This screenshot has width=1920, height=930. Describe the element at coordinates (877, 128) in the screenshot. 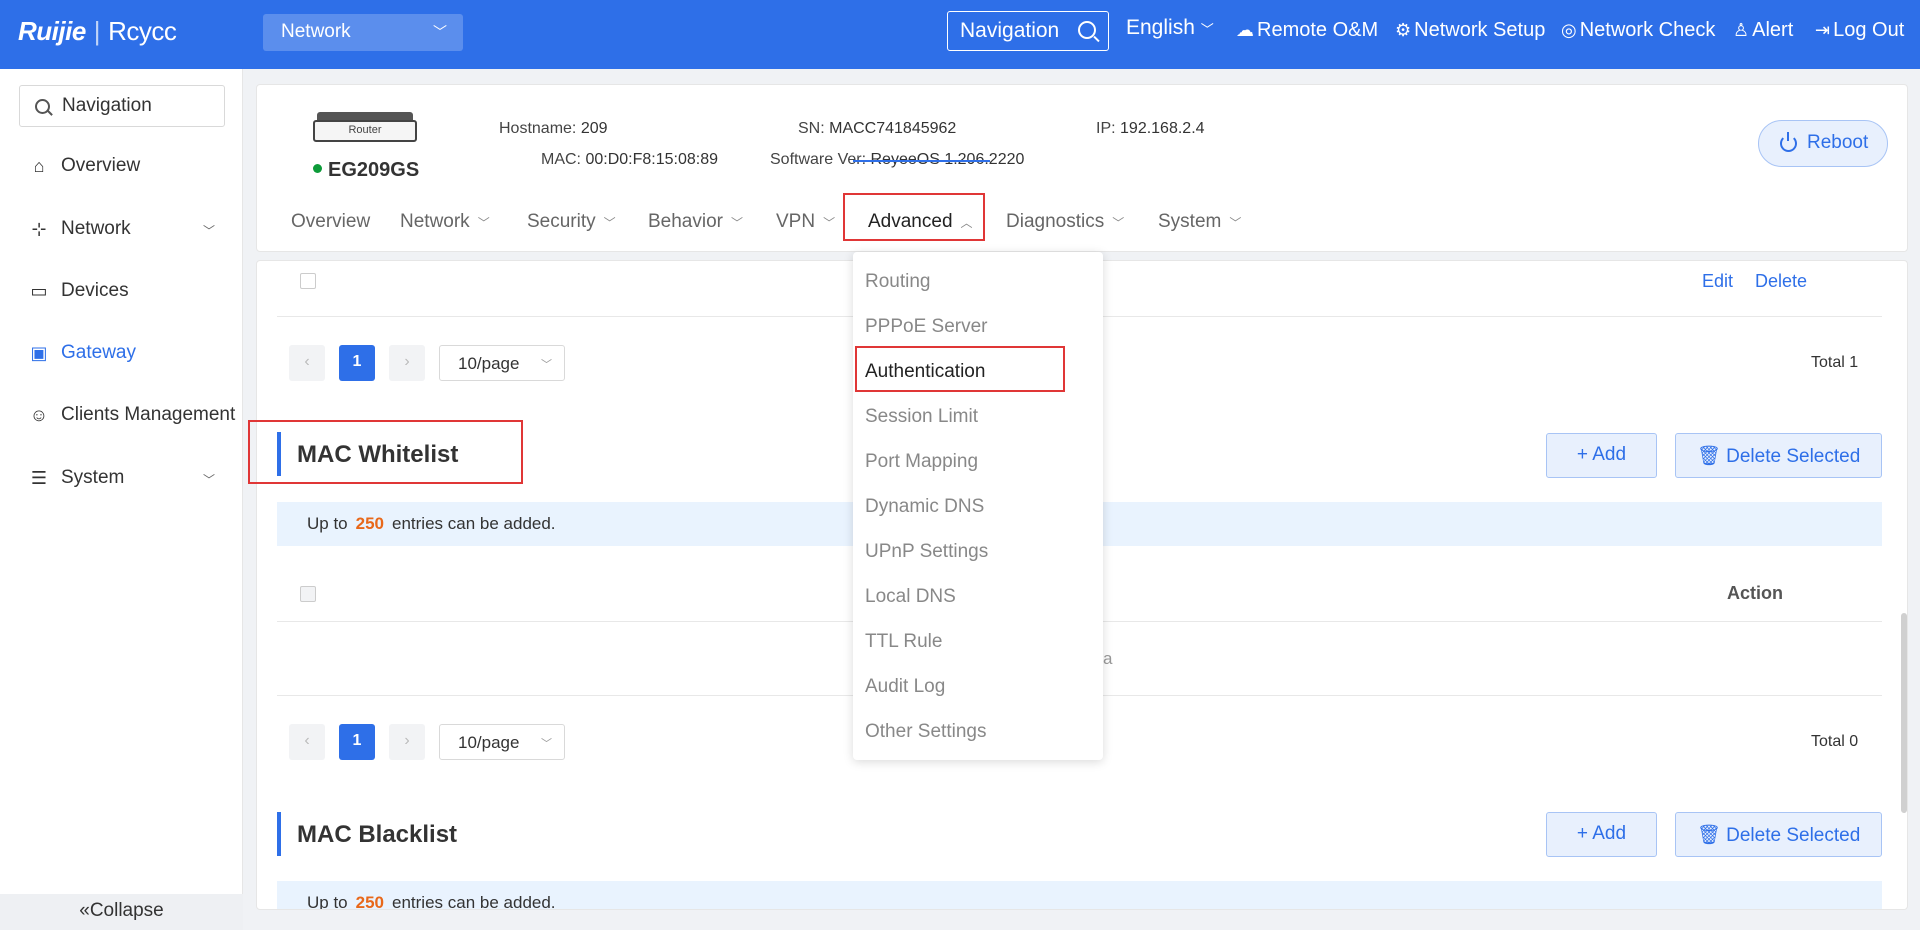

I see `sn-field: SN: MACC741845962` at that location.